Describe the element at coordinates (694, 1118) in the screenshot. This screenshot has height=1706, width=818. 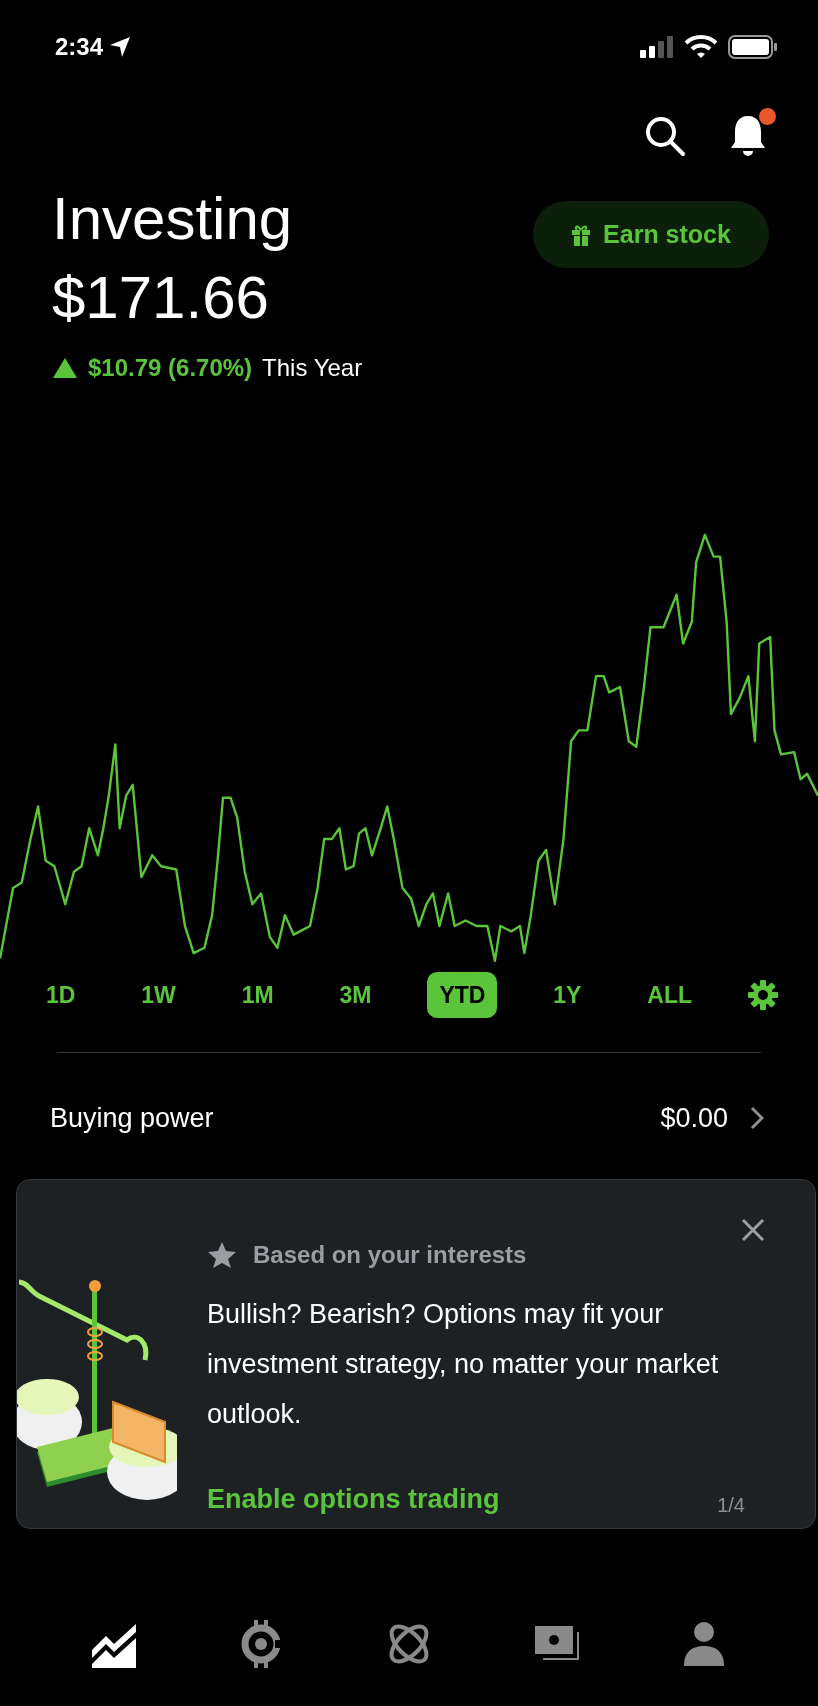
I see `buying-power-value: $0.00` at that location.